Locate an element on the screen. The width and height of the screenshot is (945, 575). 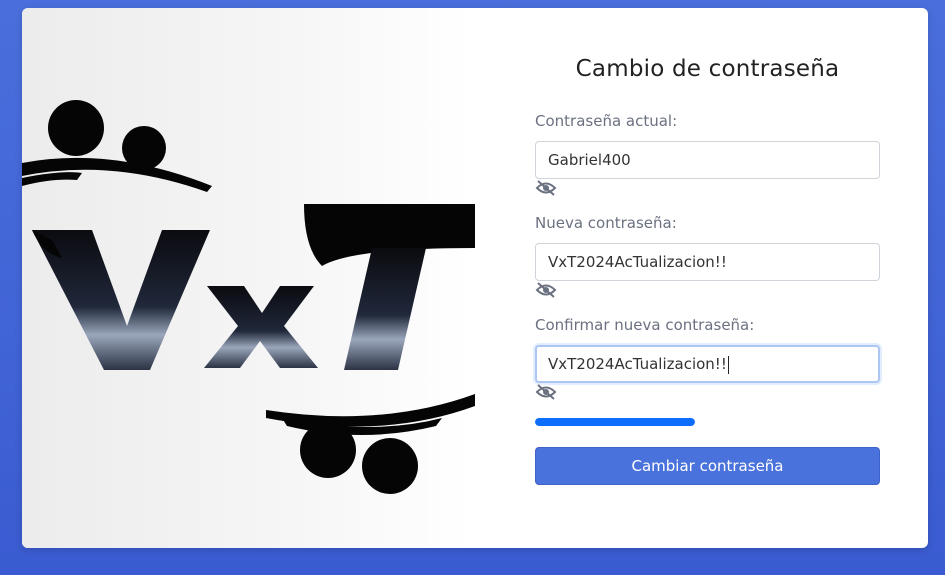
confirm-password-visibility-toggle is located at coordinates (546, 392).